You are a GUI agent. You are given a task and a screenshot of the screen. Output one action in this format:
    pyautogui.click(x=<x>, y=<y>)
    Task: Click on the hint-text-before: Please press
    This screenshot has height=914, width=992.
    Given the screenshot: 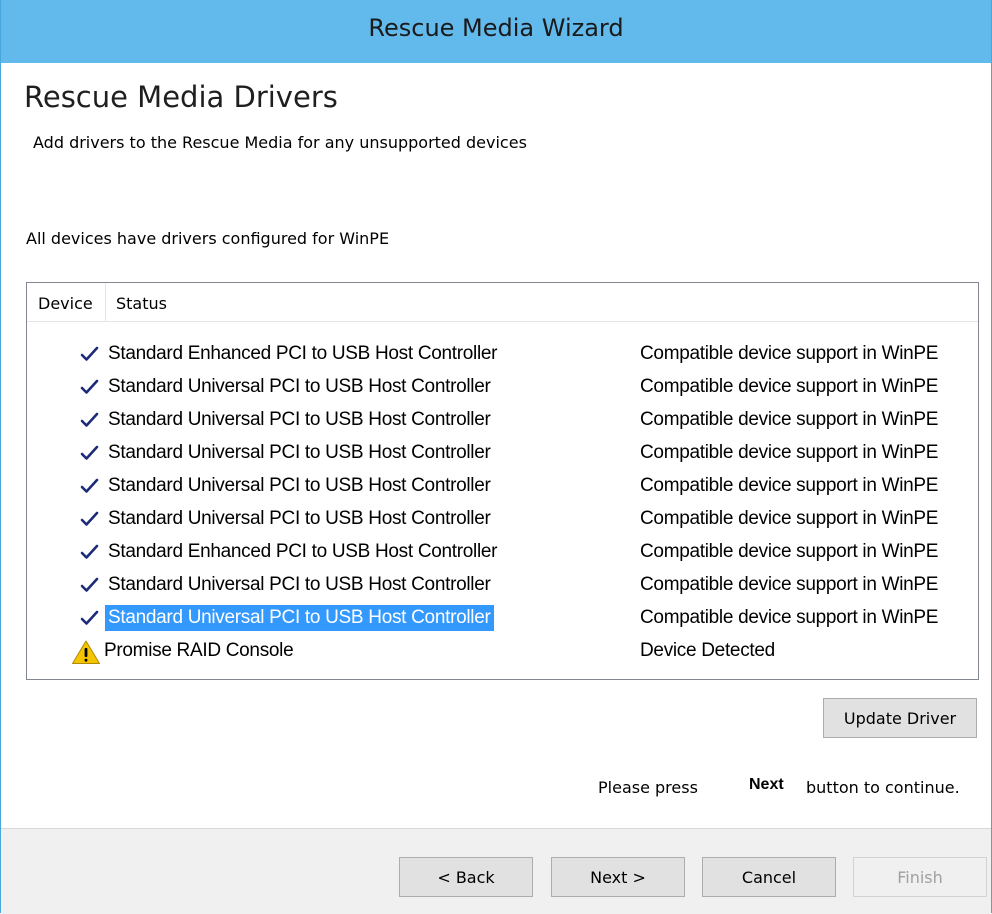 What is the action you would take?
    pyautogui.click(x=648, y=787)
    